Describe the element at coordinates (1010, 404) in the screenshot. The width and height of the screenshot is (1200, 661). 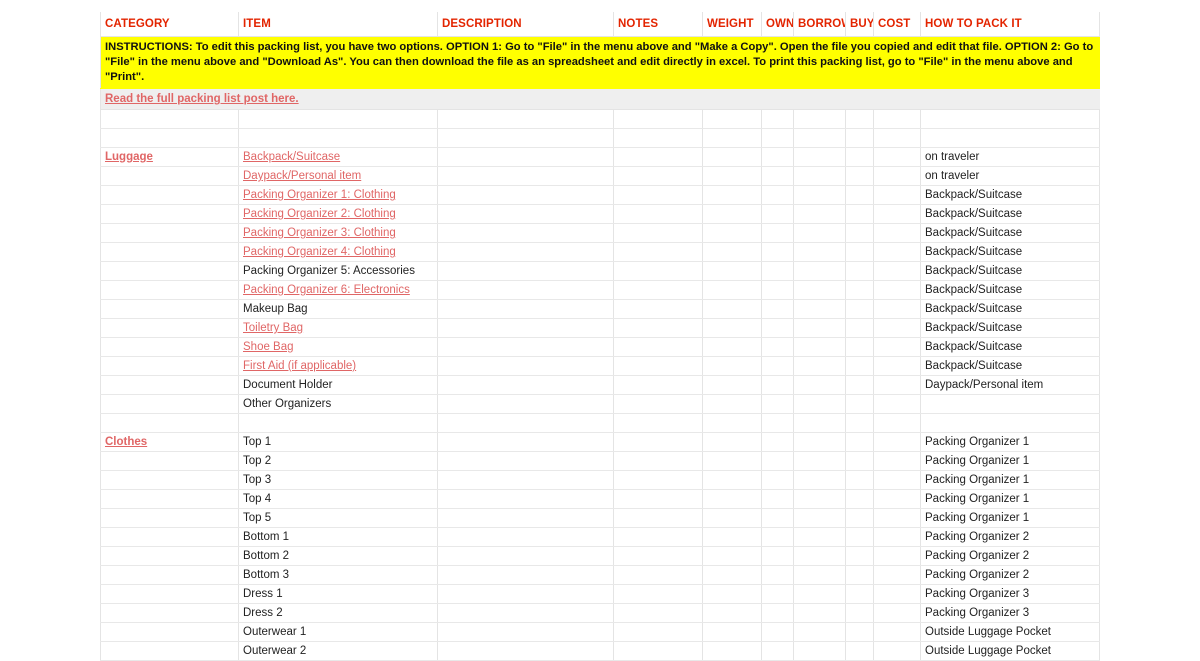
I see `cell-howto` at that location.